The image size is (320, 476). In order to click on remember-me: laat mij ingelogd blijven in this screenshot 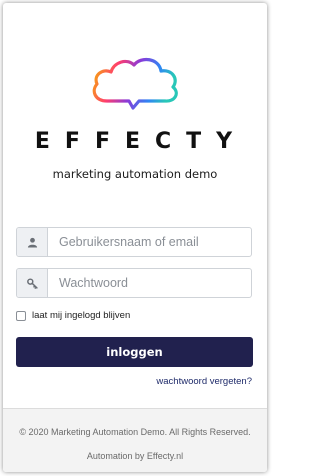, I will do `click(73, 315)`.